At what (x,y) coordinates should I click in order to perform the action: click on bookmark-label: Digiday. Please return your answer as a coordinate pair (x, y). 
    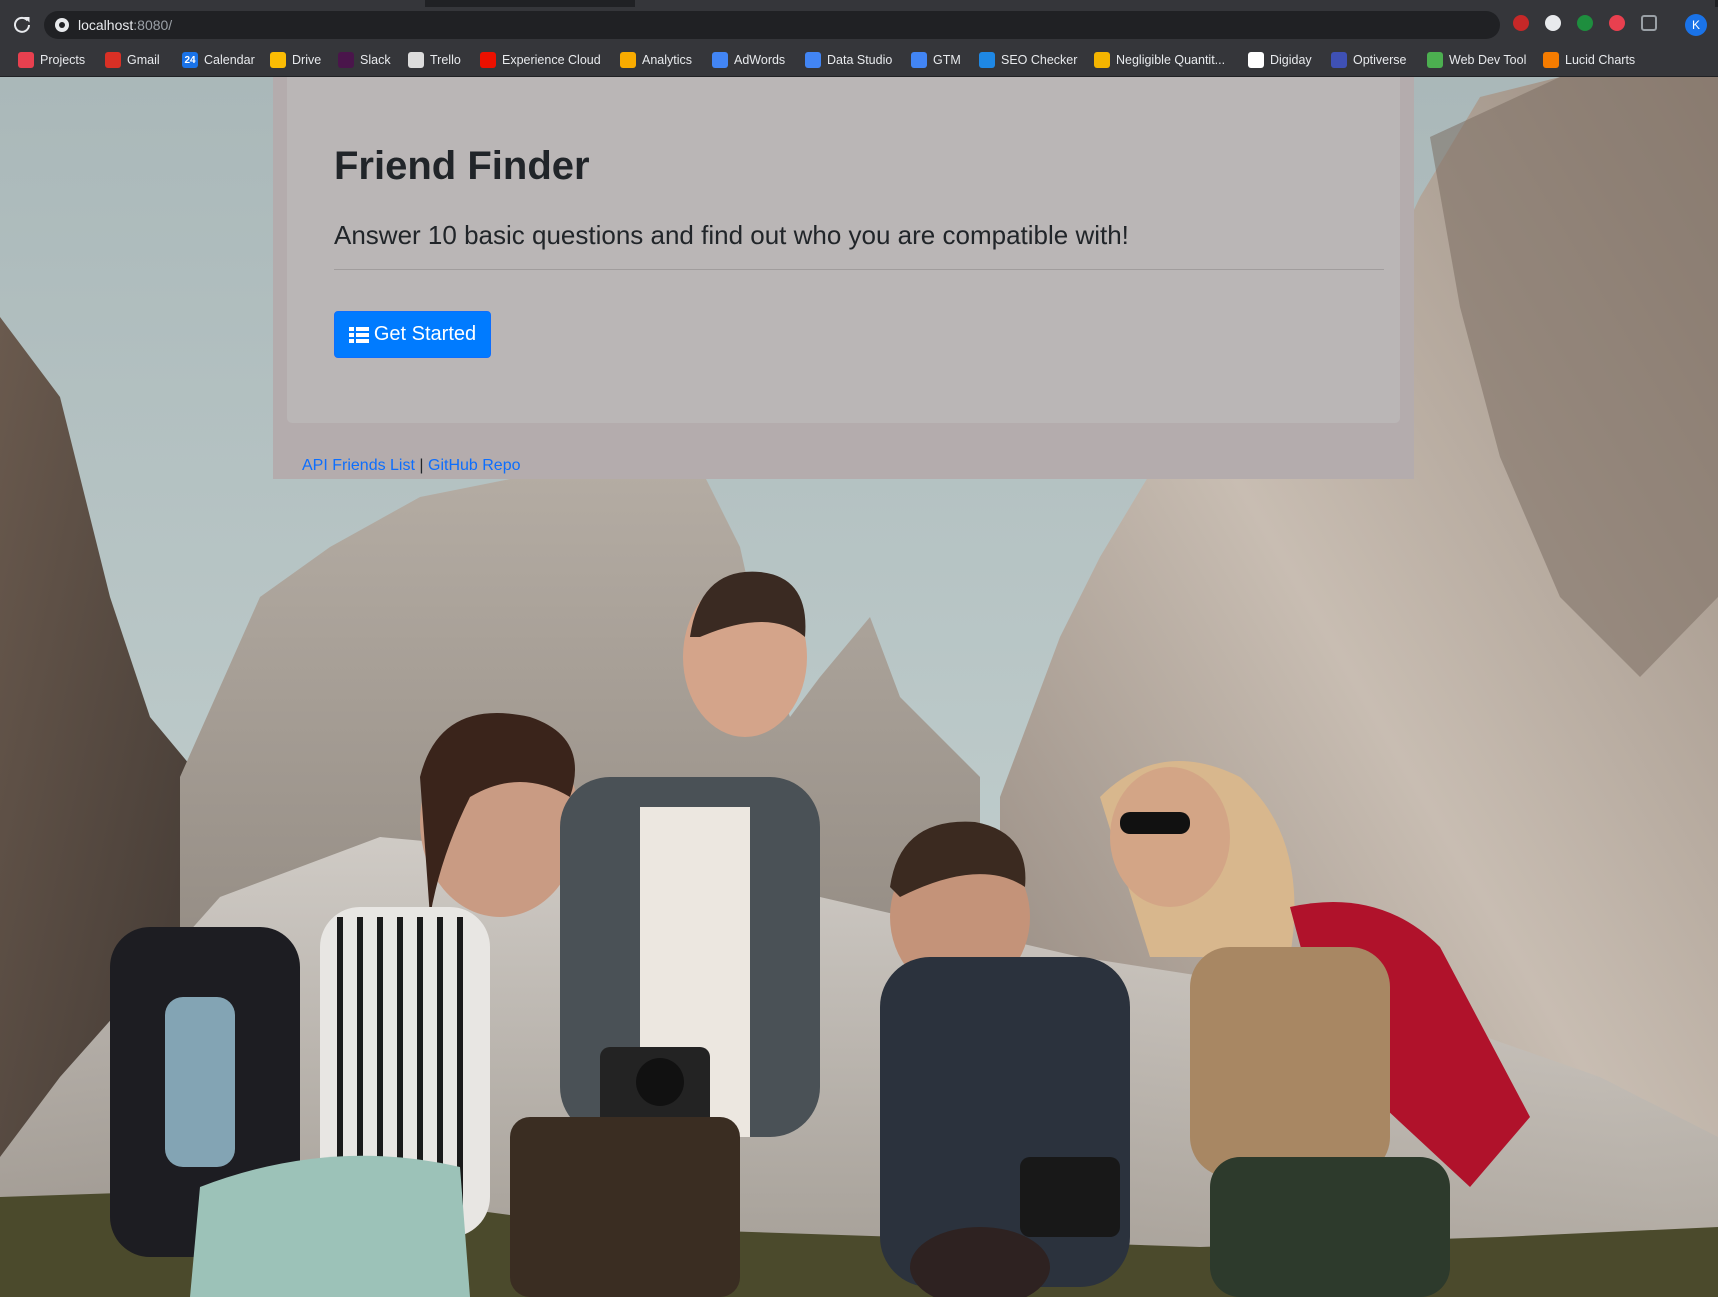
    Looking at the image, I should click on (1291, 60).